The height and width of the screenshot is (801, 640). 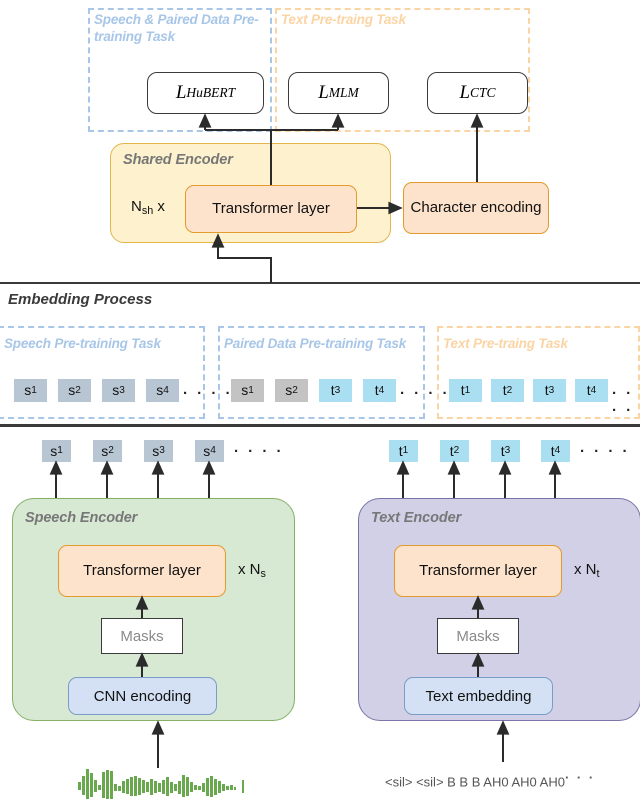 I want to click on repeat-sub: t, so click(x=598, y=574).